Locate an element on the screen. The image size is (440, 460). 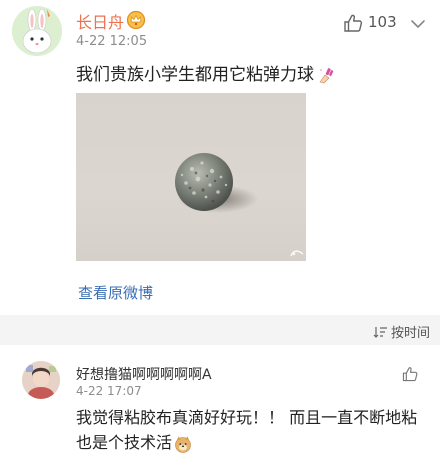
avatar is located at coordinates (37, 31).